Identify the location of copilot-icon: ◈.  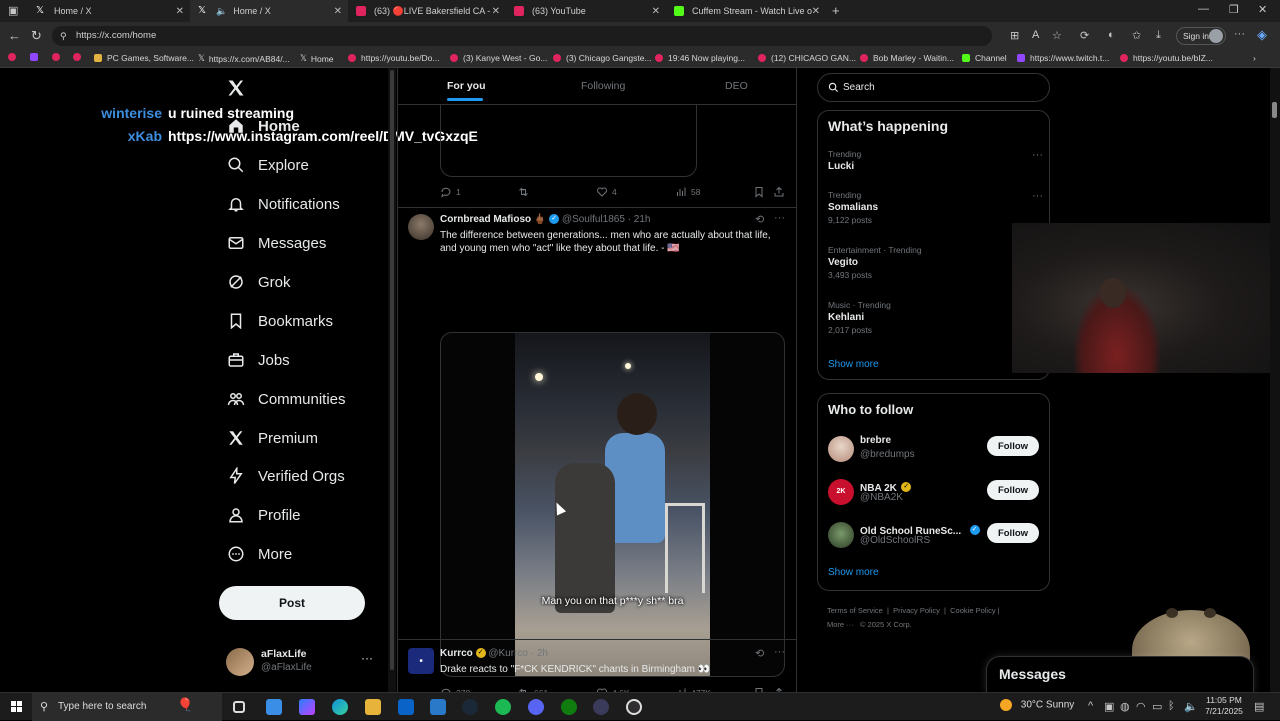
(1262, 35).